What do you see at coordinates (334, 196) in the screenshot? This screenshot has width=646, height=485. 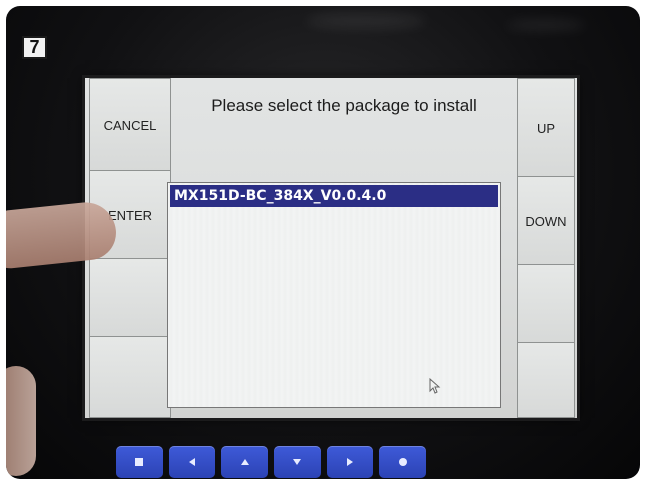 I see `package-list-item: MX151D-BC_384X_V0.0.4.0` at bounding box center [334, 196].